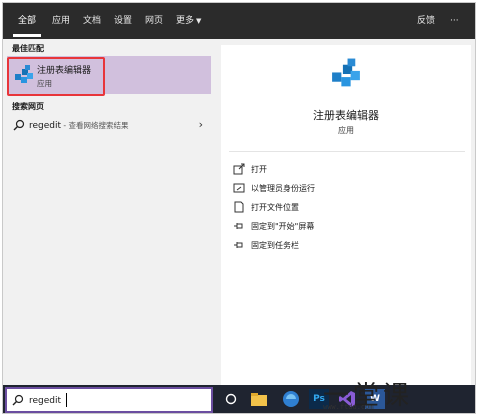 The width and height of the screenshot is (478, 419). I want to click on registry-editor-icon, so click(24, 74).